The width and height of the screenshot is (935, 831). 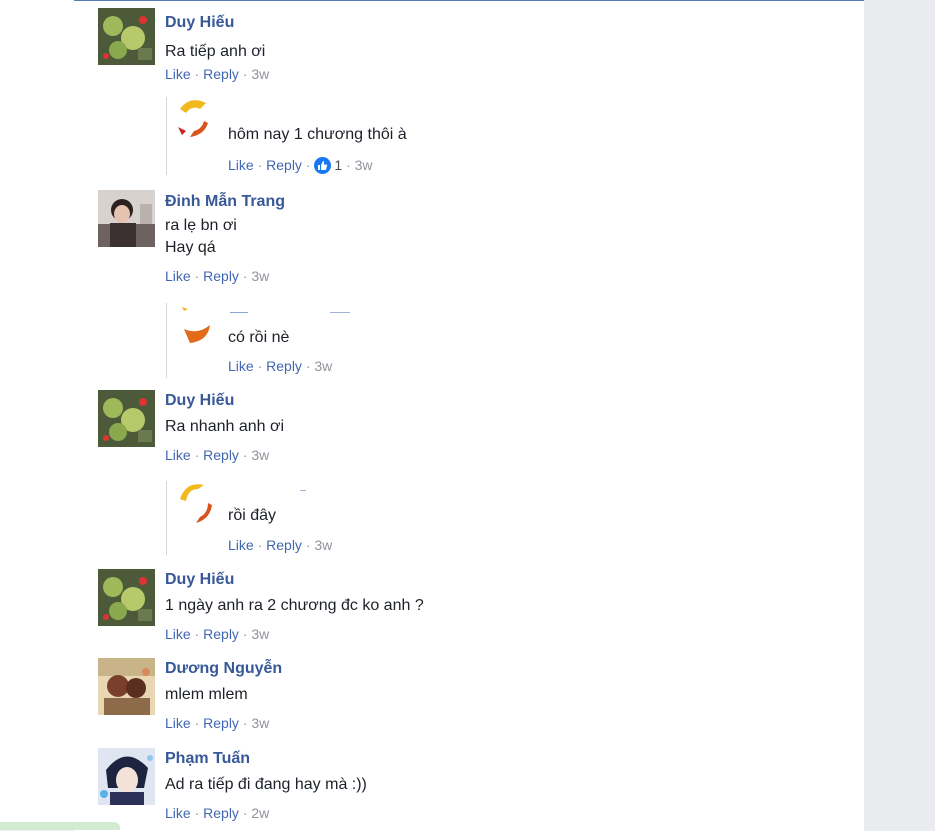 What do you see at coordinates (37, 415) in the screenshot?
I see `left-background` at bounding box center [37, 415].